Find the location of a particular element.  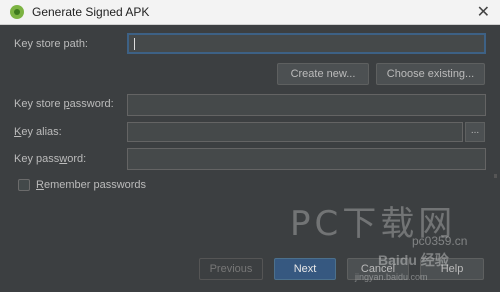

text-caret is located at coordinates (134, 44).